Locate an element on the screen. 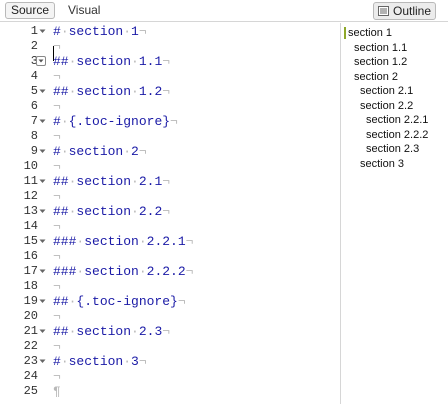 The width and height of the screenshot is (448, 404). editor-line: 23 #·section·3¬ is located at coordinates (170, 361).